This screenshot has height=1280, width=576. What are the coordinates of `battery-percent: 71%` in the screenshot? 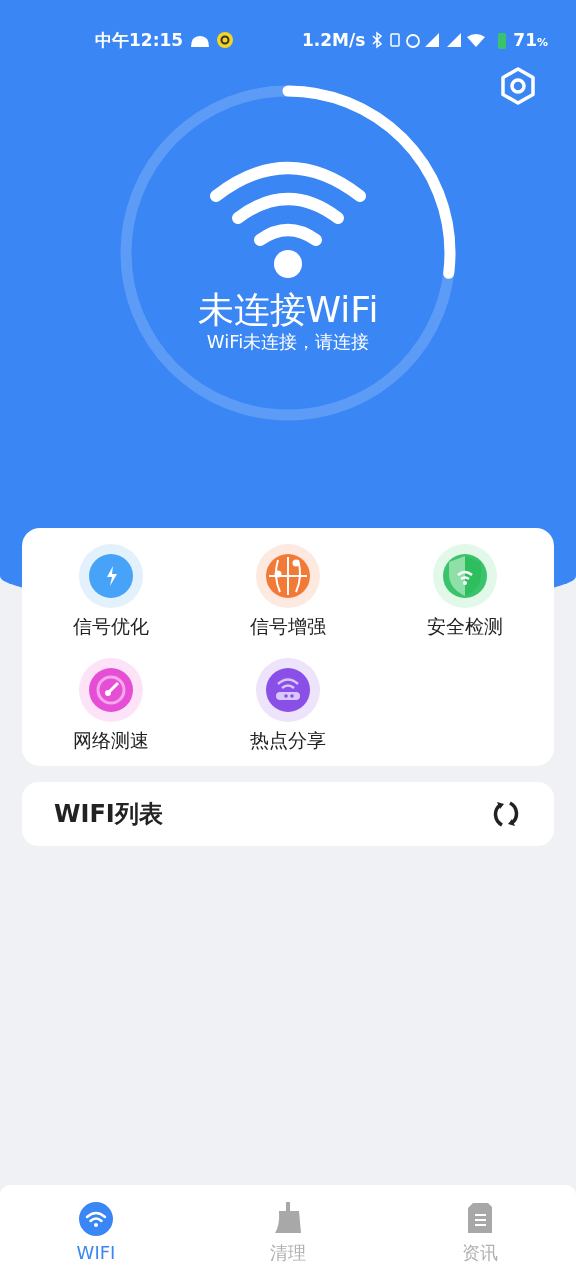 It's located at (530, 40).